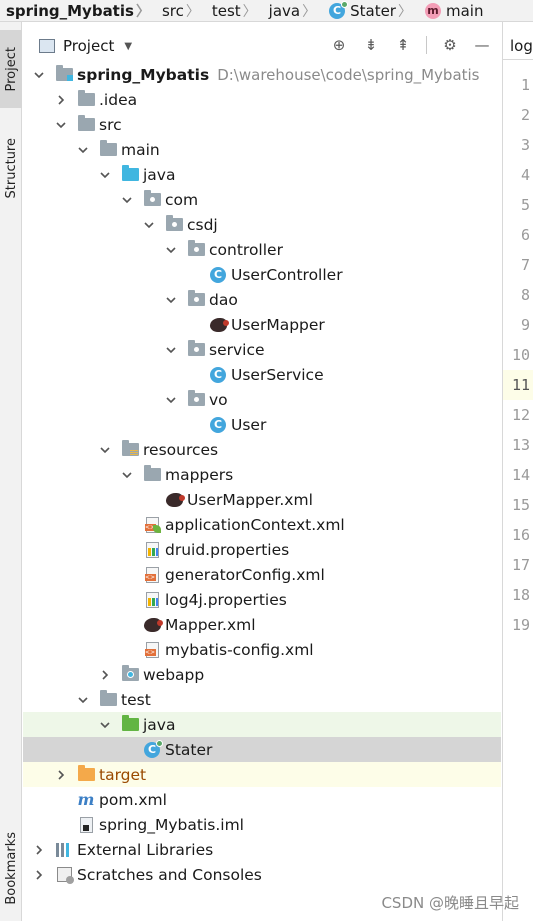 The height and width of the screenshot is (921, 533). Describe the element at coordinates (262, 224) in the screenshot. I see `tree-row: csdj` at that location.